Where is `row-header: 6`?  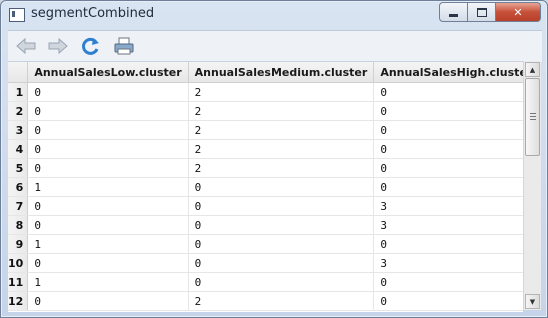 row-header: 6 is located at coordinates (18, 187).